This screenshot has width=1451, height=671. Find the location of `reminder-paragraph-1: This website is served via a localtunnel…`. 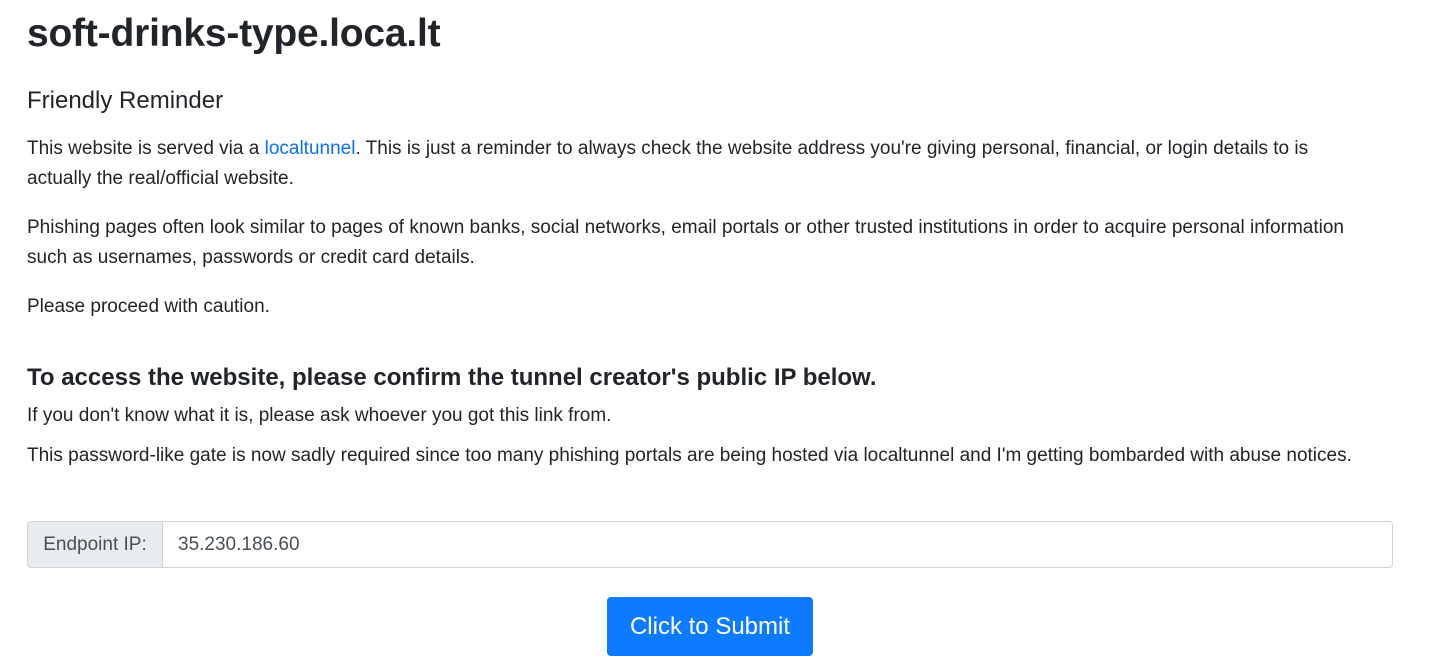

reminder-paragraph-1: This website is served via a localtunnel… is located at coordinates (697, 163).